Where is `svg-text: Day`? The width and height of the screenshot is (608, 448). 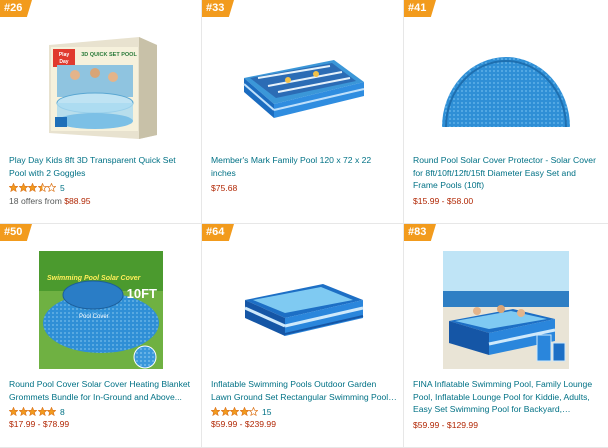
svg-text: Day is located at coordinates (63, 62).